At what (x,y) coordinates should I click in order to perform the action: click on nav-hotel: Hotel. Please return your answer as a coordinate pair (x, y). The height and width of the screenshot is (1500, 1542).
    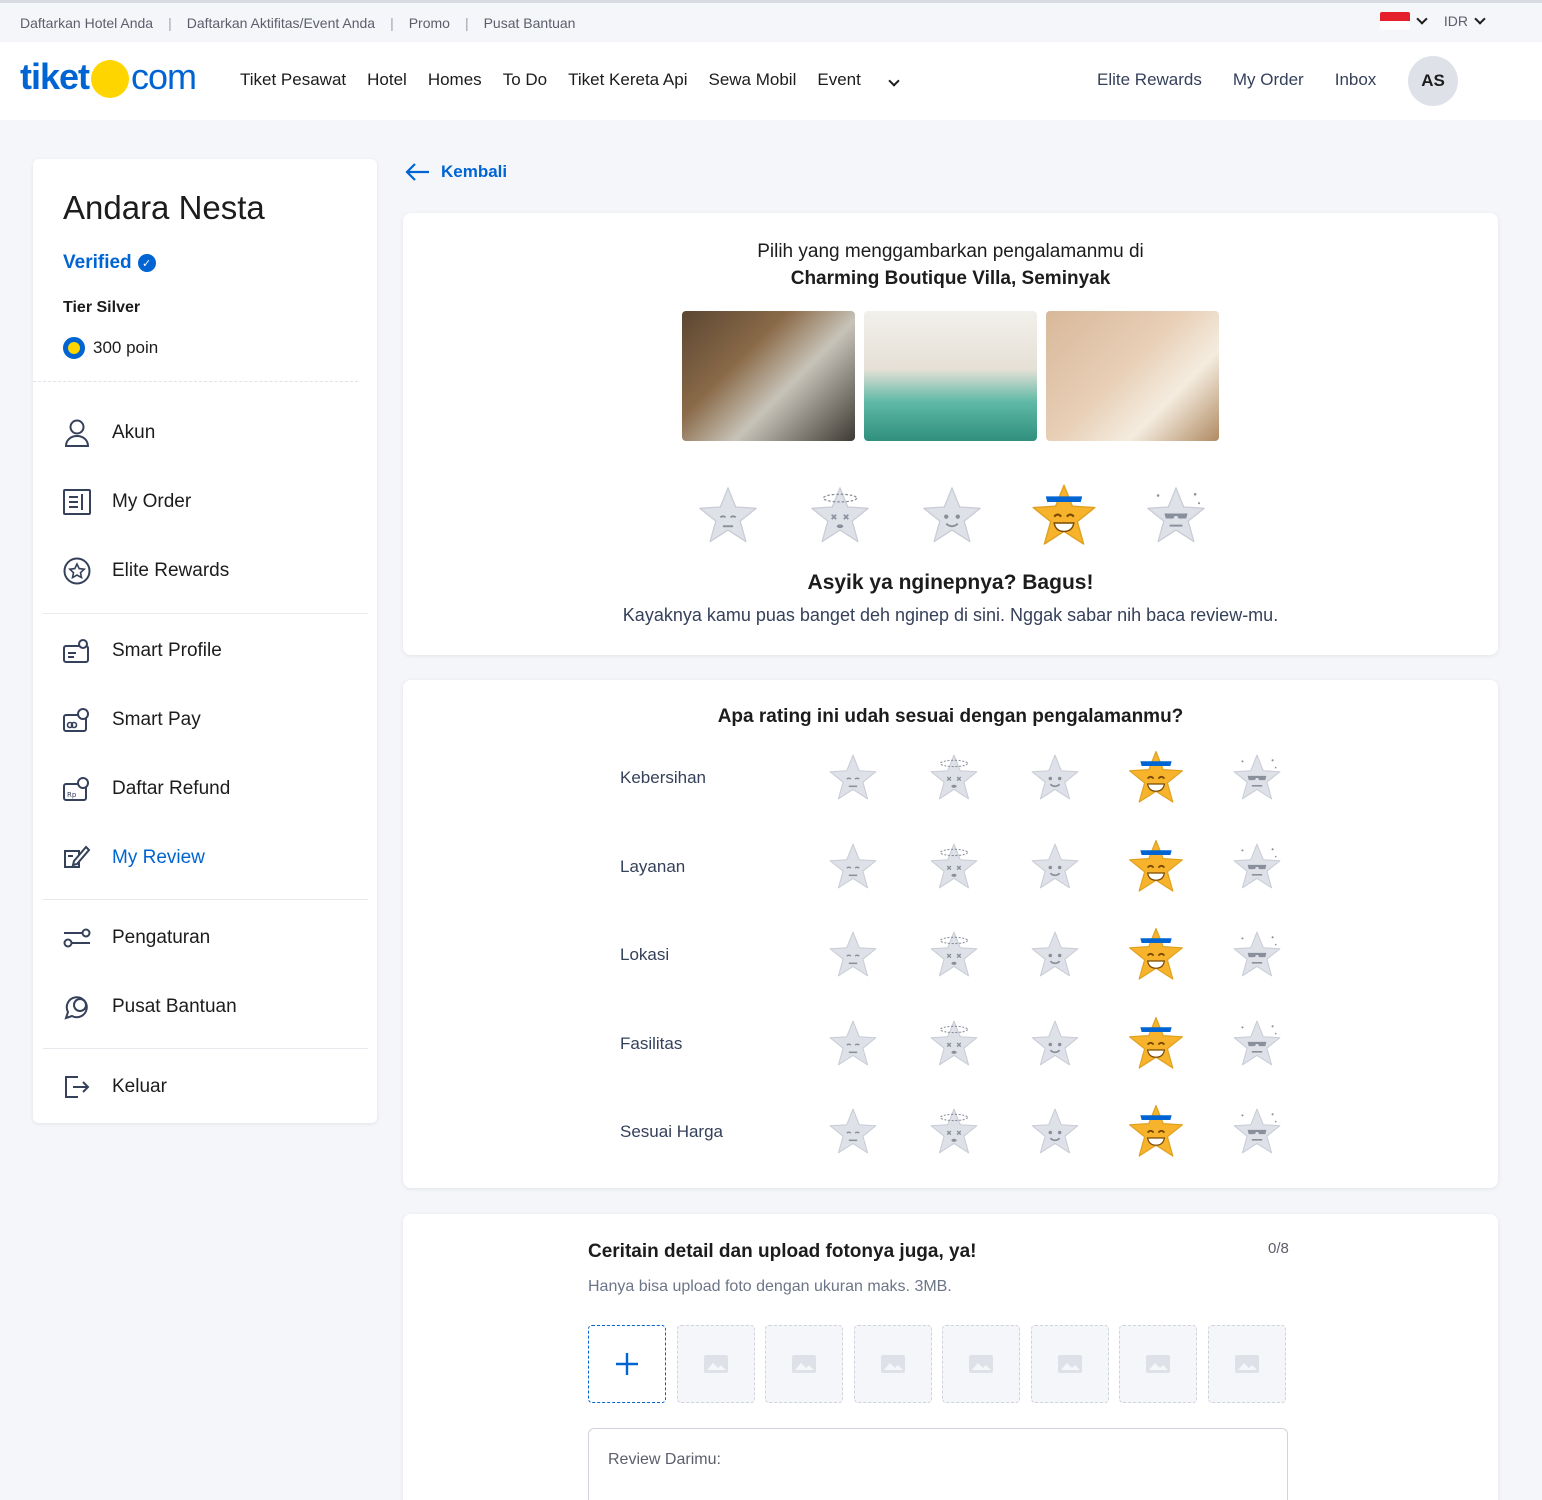
    Looking at the image, I should click on (387, 80).